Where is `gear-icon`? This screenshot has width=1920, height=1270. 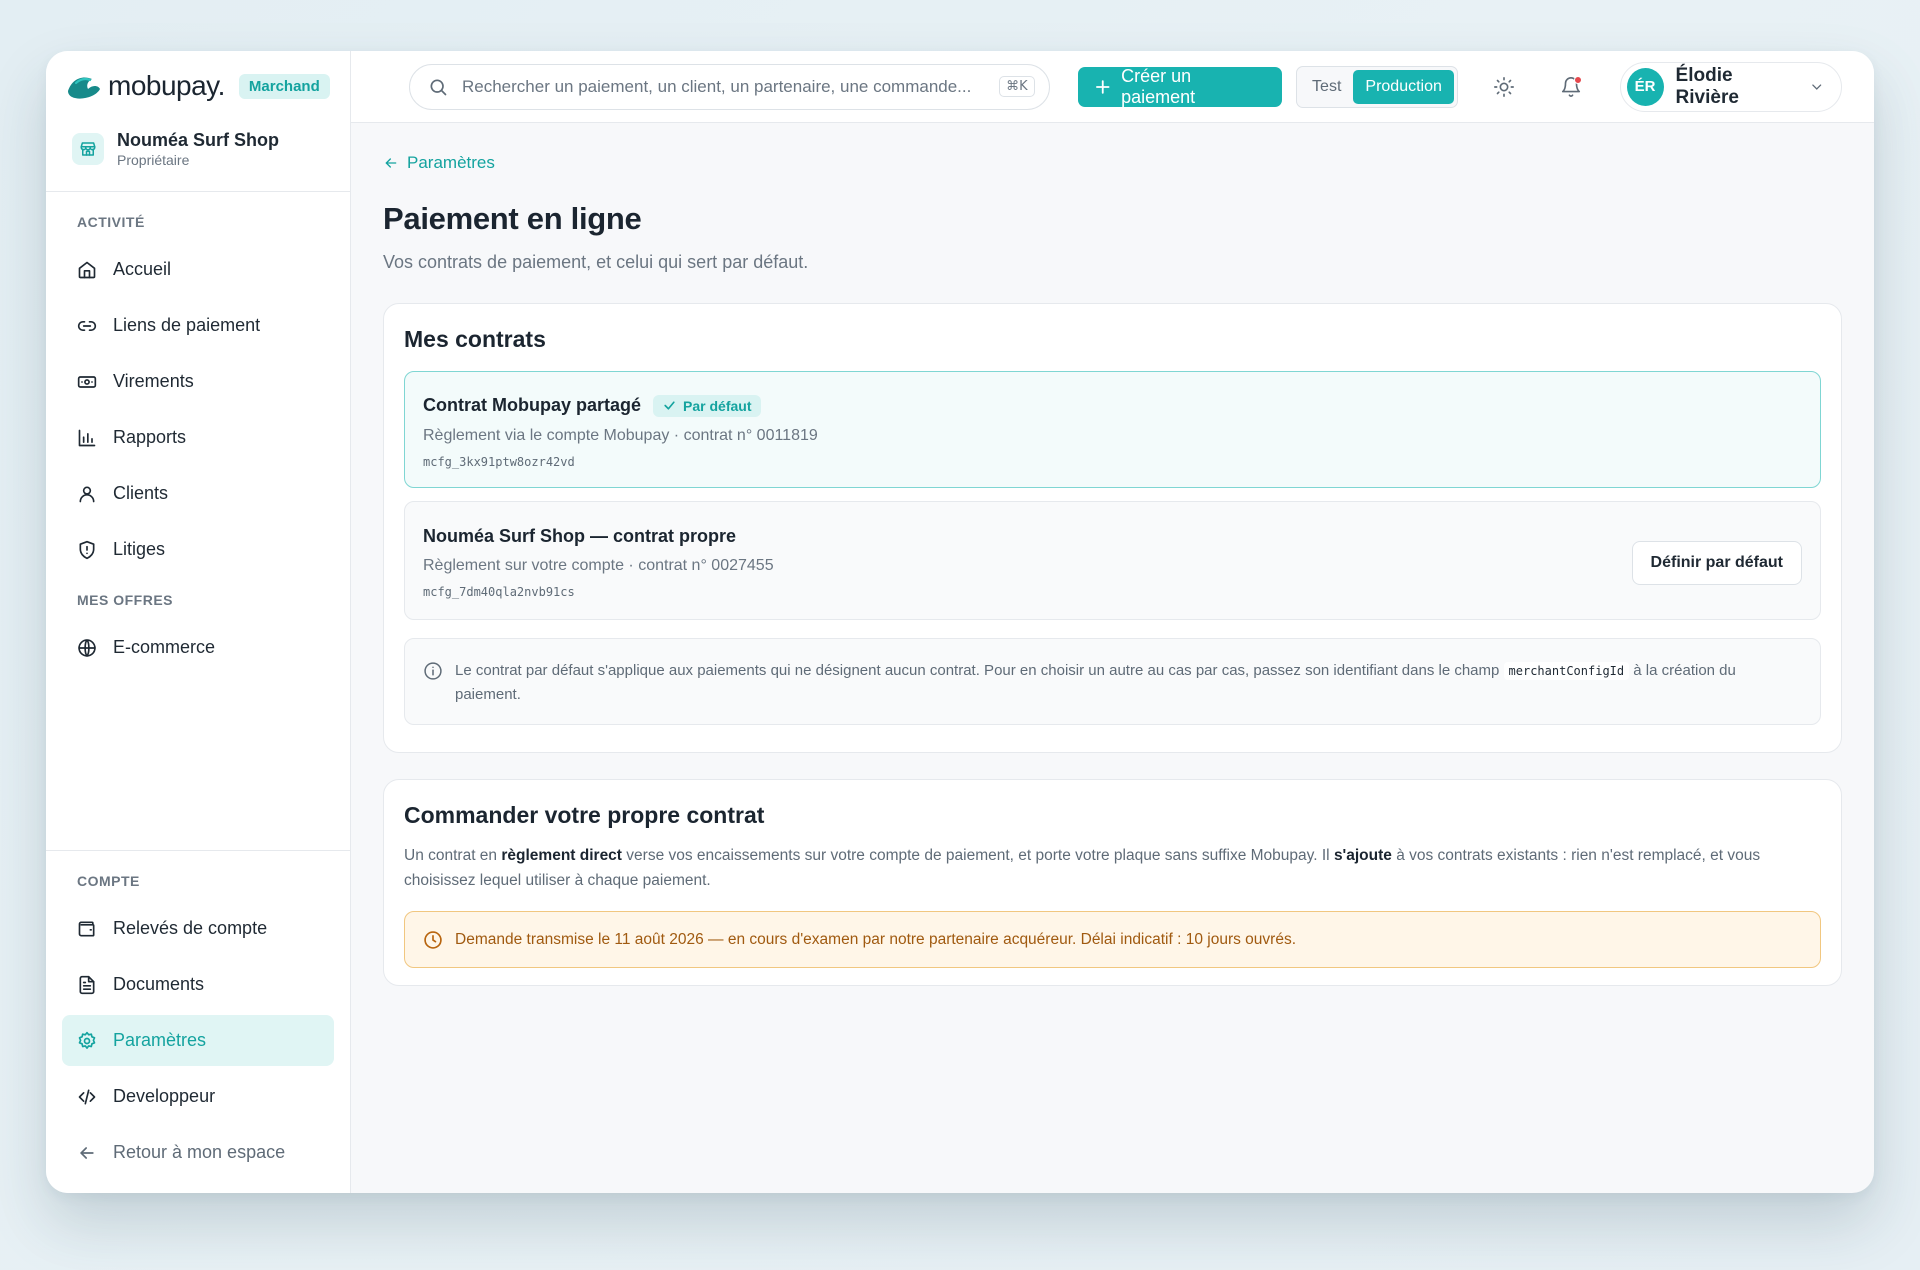
gear-icon is located at coordinates (87, 1040).